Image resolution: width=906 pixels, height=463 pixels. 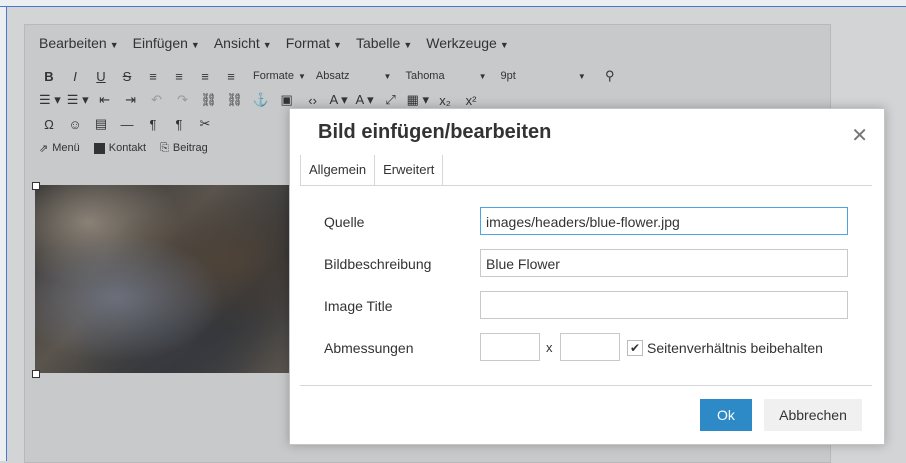 I want to click on title-row: Image Title, so click(x=587, y=306).